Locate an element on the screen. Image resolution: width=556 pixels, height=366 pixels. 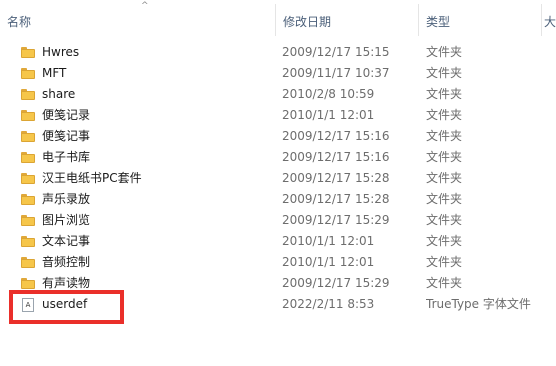
file-row-text-notes: 文本记事 2010/1/1 12:01 文件夹 is located at coordinates (278, 241).